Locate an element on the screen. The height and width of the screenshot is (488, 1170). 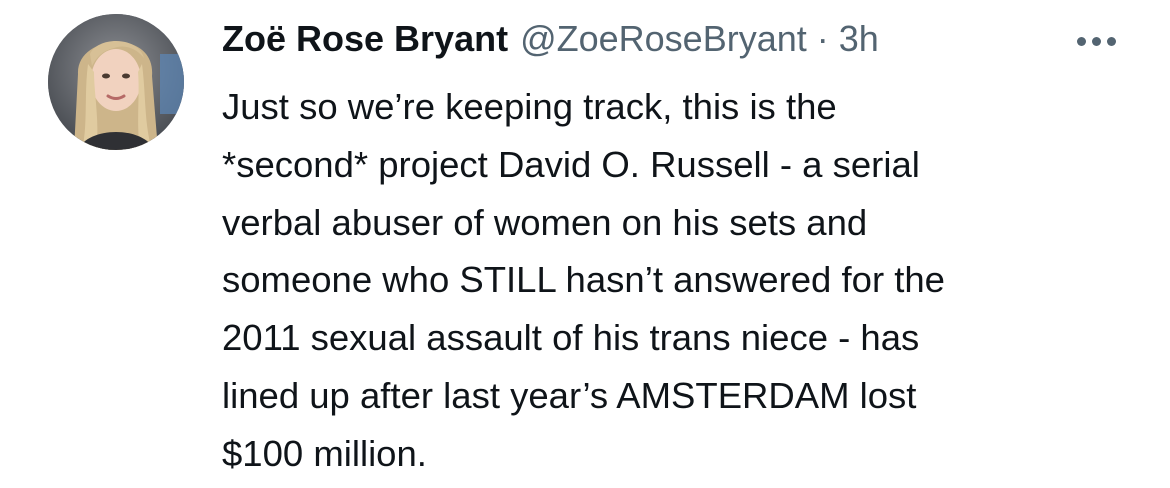
author-name: Zoë Rose Bryant is located at coordinates (365, 39).